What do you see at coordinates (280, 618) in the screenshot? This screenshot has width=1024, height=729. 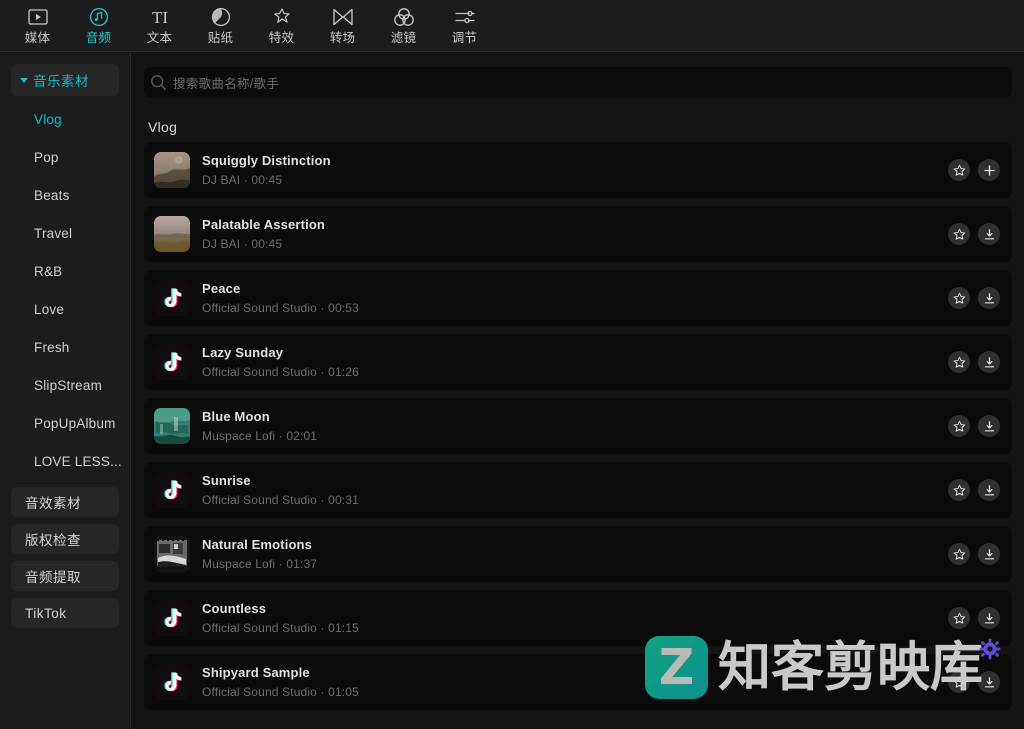 I see `track-meta: Countless Official Sound Studio · 01:15` at bounding box center [280, 618].